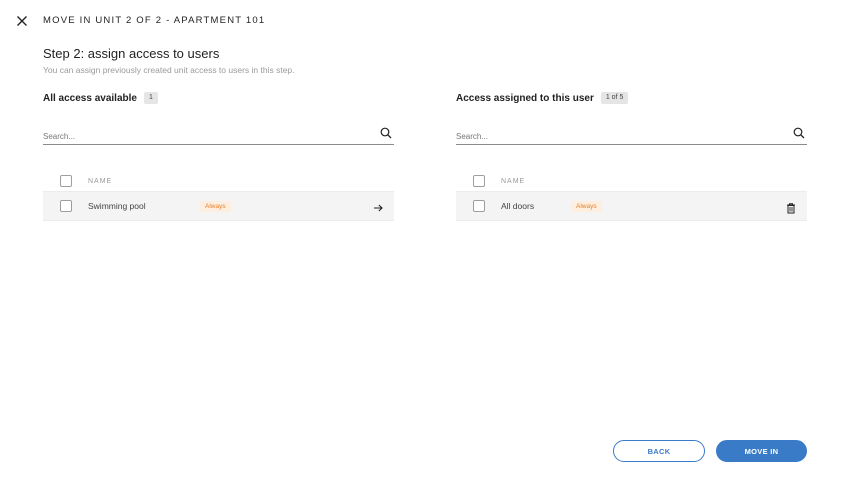 This screenshot has width=850, height=479. I want to click on close-icon, so click(22, 21).